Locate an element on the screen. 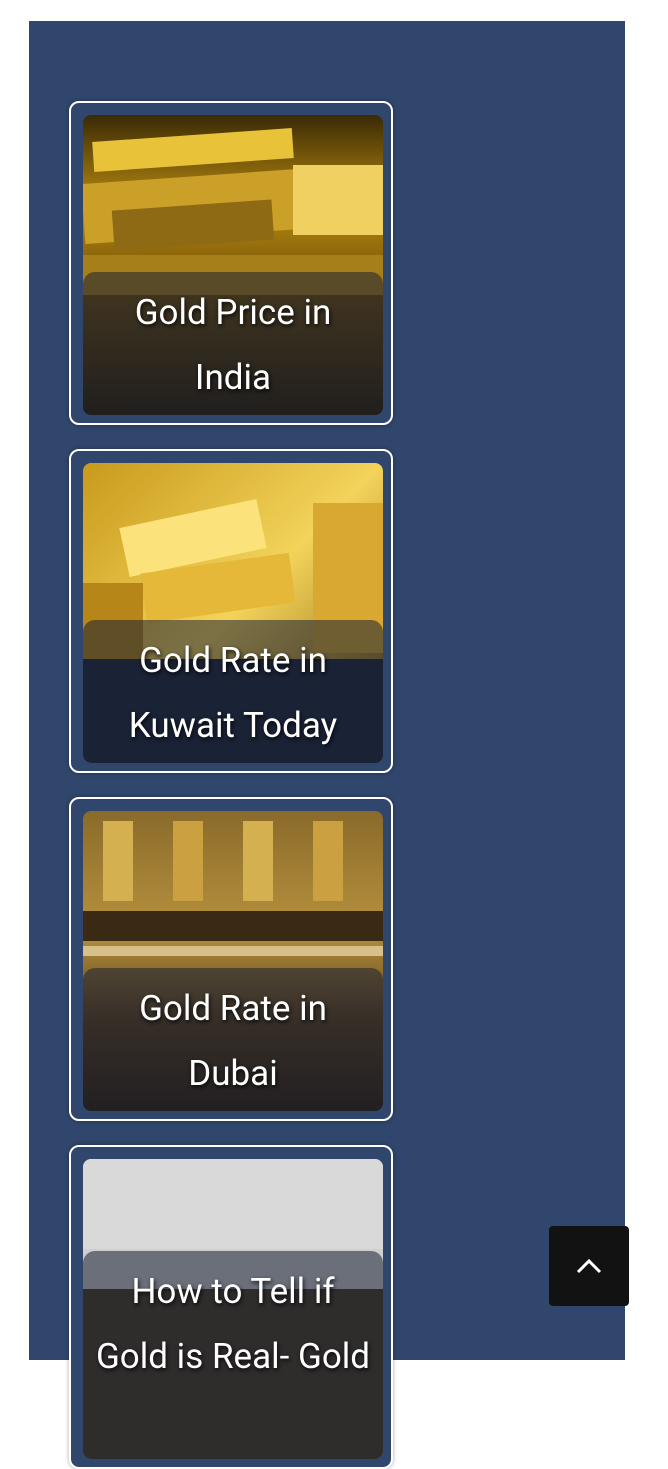 The height and width of the screenshot is (1469, 668). chevron-up-icon is located at coordinates (589, 1266).